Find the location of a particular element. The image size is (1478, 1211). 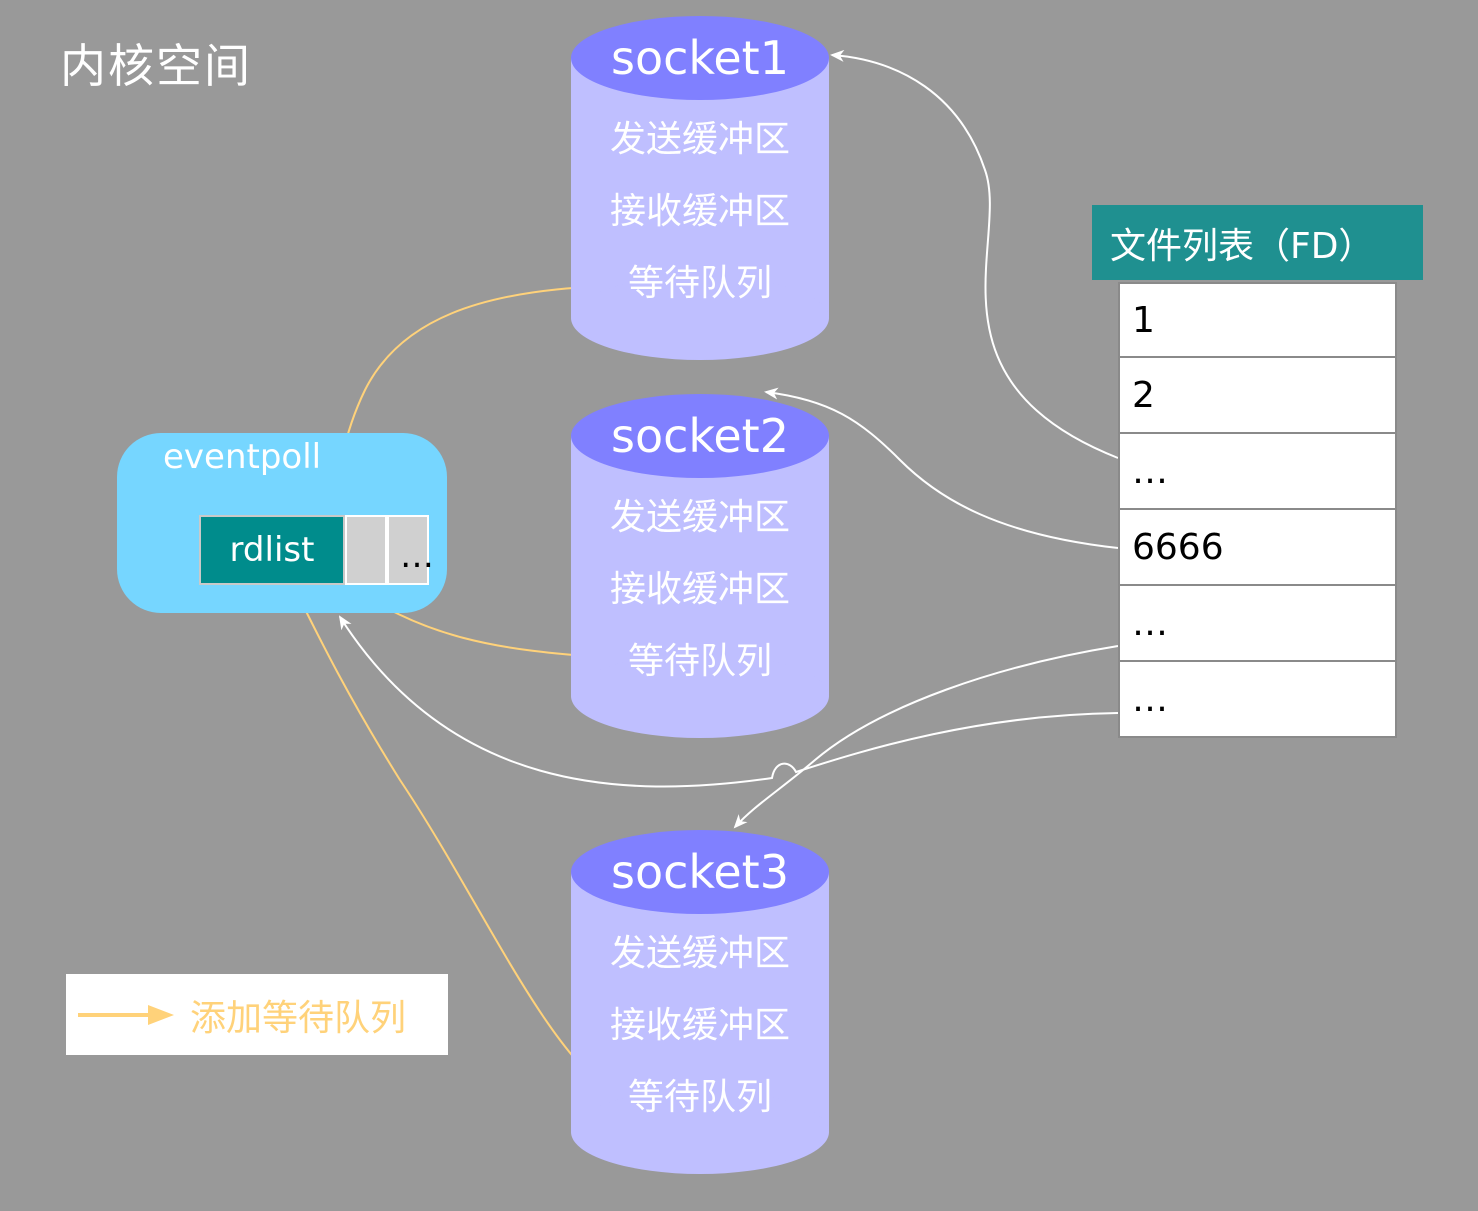

socket3-fields: 发送缓冲区 接收缓冲区 等待队列 is located at coordinates (700, 1026).